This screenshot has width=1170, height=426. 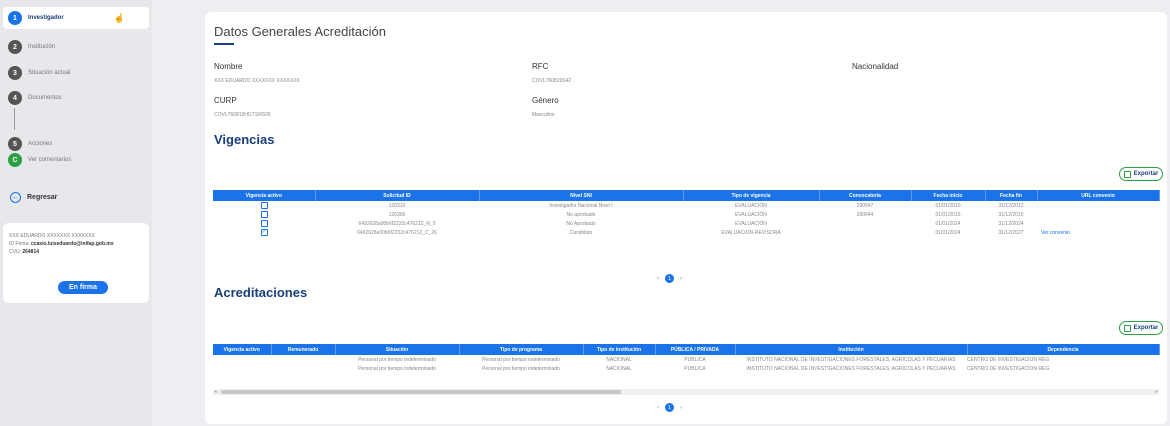 What do you see at coordinates (397, 349) in the screenshot?
I see `column-header: Situación` at bounding box center [397, 349].